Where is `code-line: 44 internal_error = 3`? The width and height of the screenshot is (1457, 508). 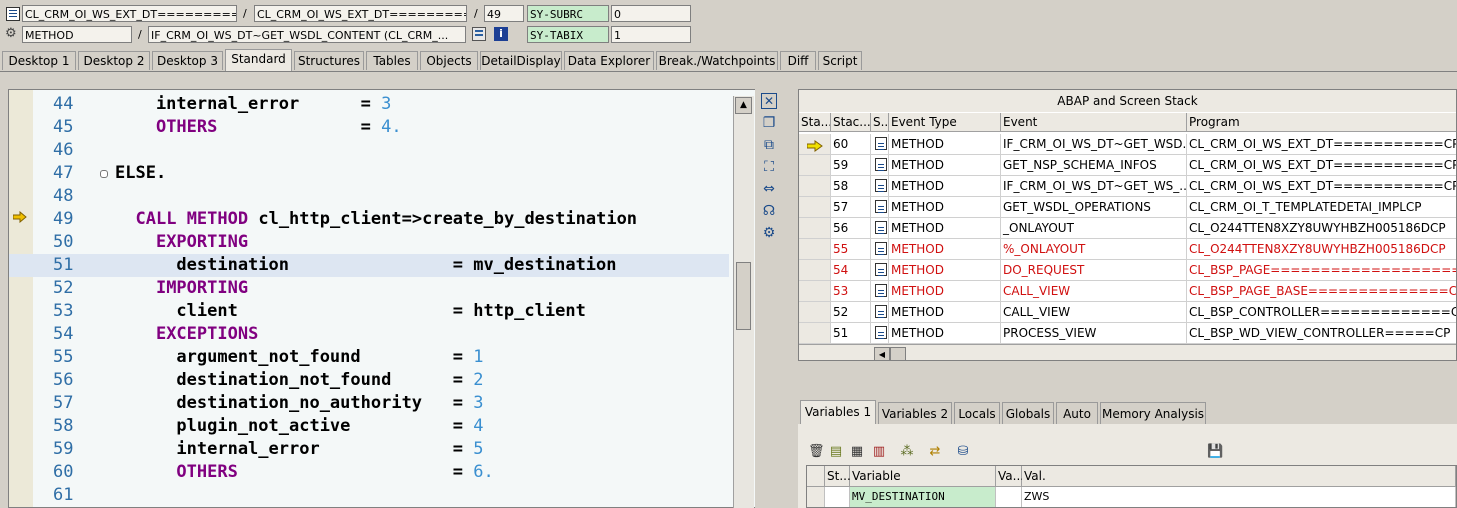 code-line: 44 internal_error = 3 is located at coordinates (369, 104).